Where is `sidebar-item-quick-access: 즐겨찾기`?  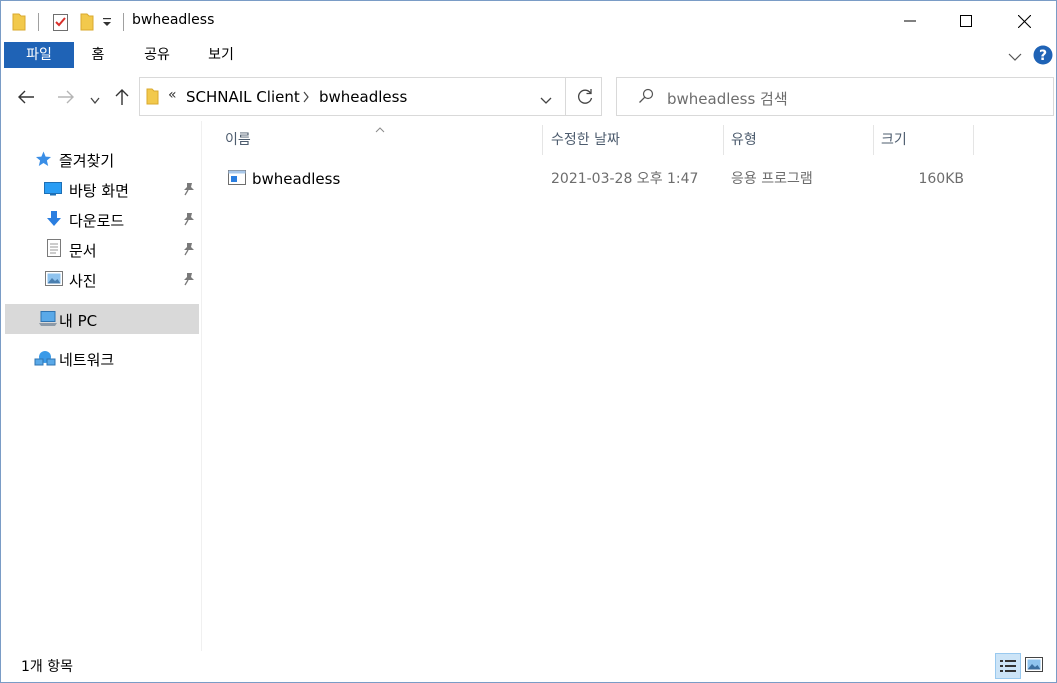
sidebar-item-quick-access: 즐겨찾기 is located at coordinates (102, 159).